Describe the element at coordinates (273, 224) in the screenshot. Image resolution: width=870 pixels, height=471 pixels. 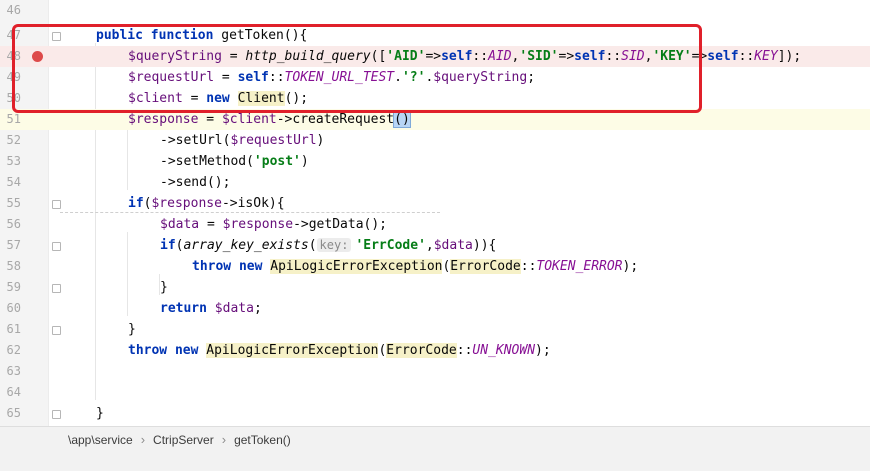
I see `code-text: $data = $response->getData();` at that location.